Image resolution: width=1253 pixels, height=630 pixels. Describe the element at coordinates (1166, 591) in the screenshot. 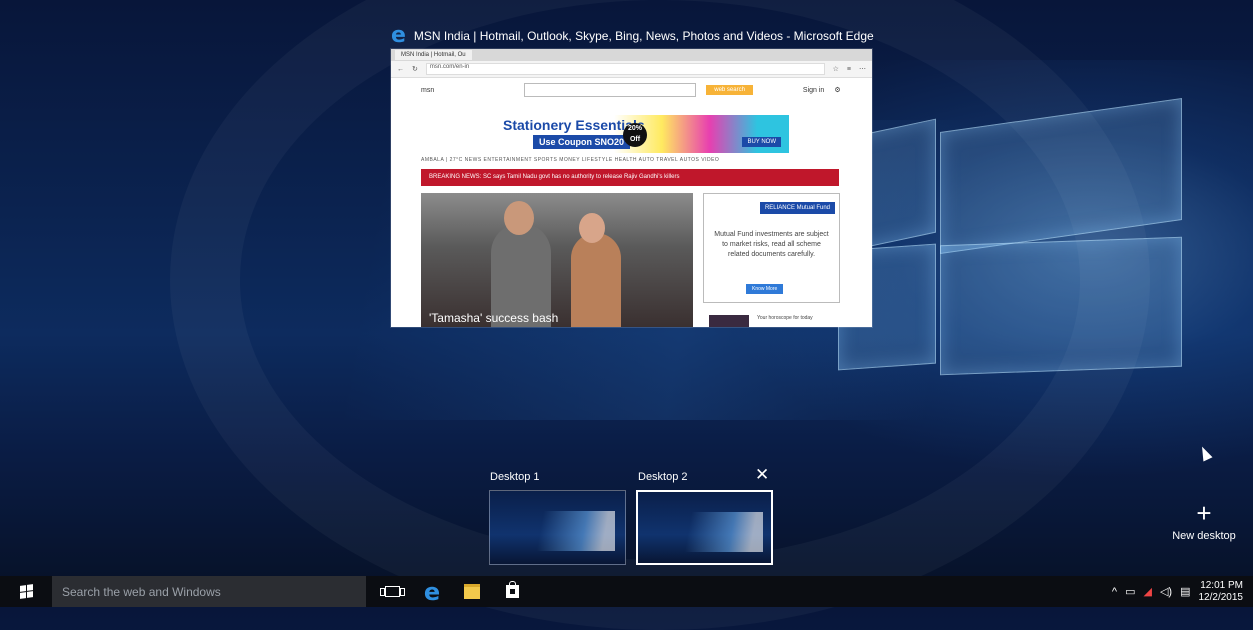

I see `volume-icon: ◁)` at that location.